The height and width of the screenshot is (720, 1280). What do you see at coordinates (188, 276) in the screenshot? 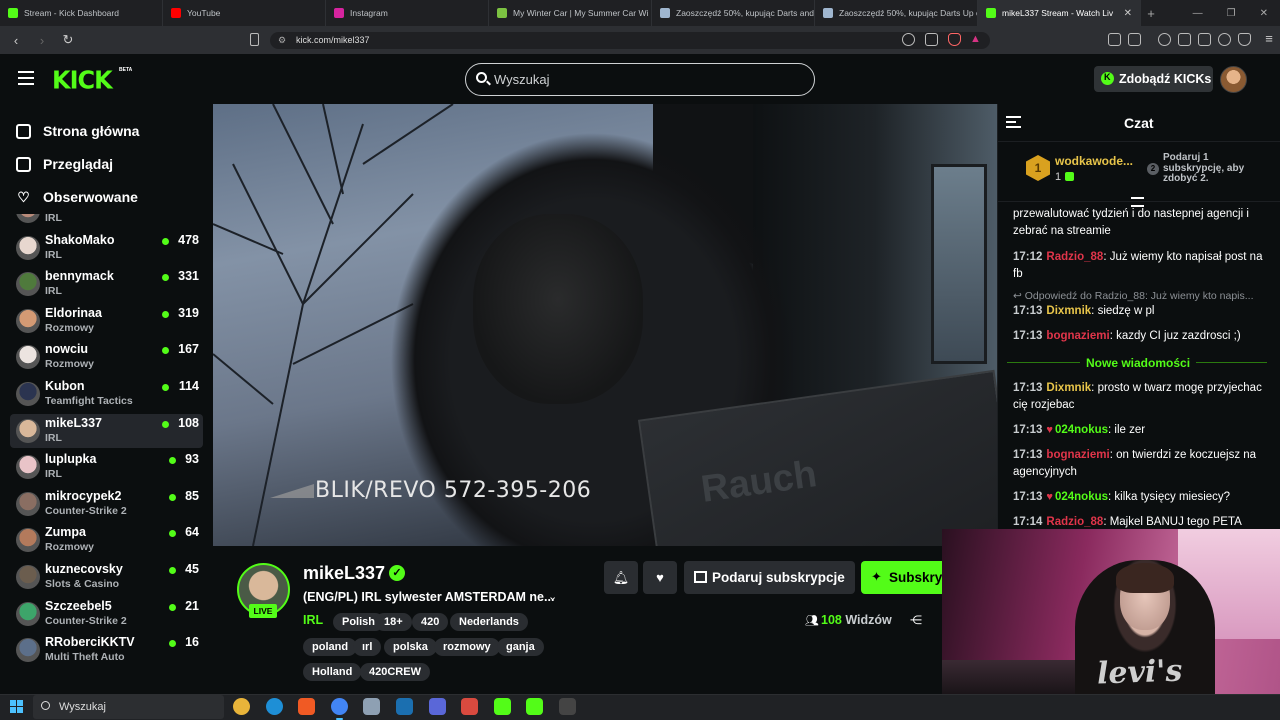
I see `channel-viewers: 331` at bounding box center [188, 276].